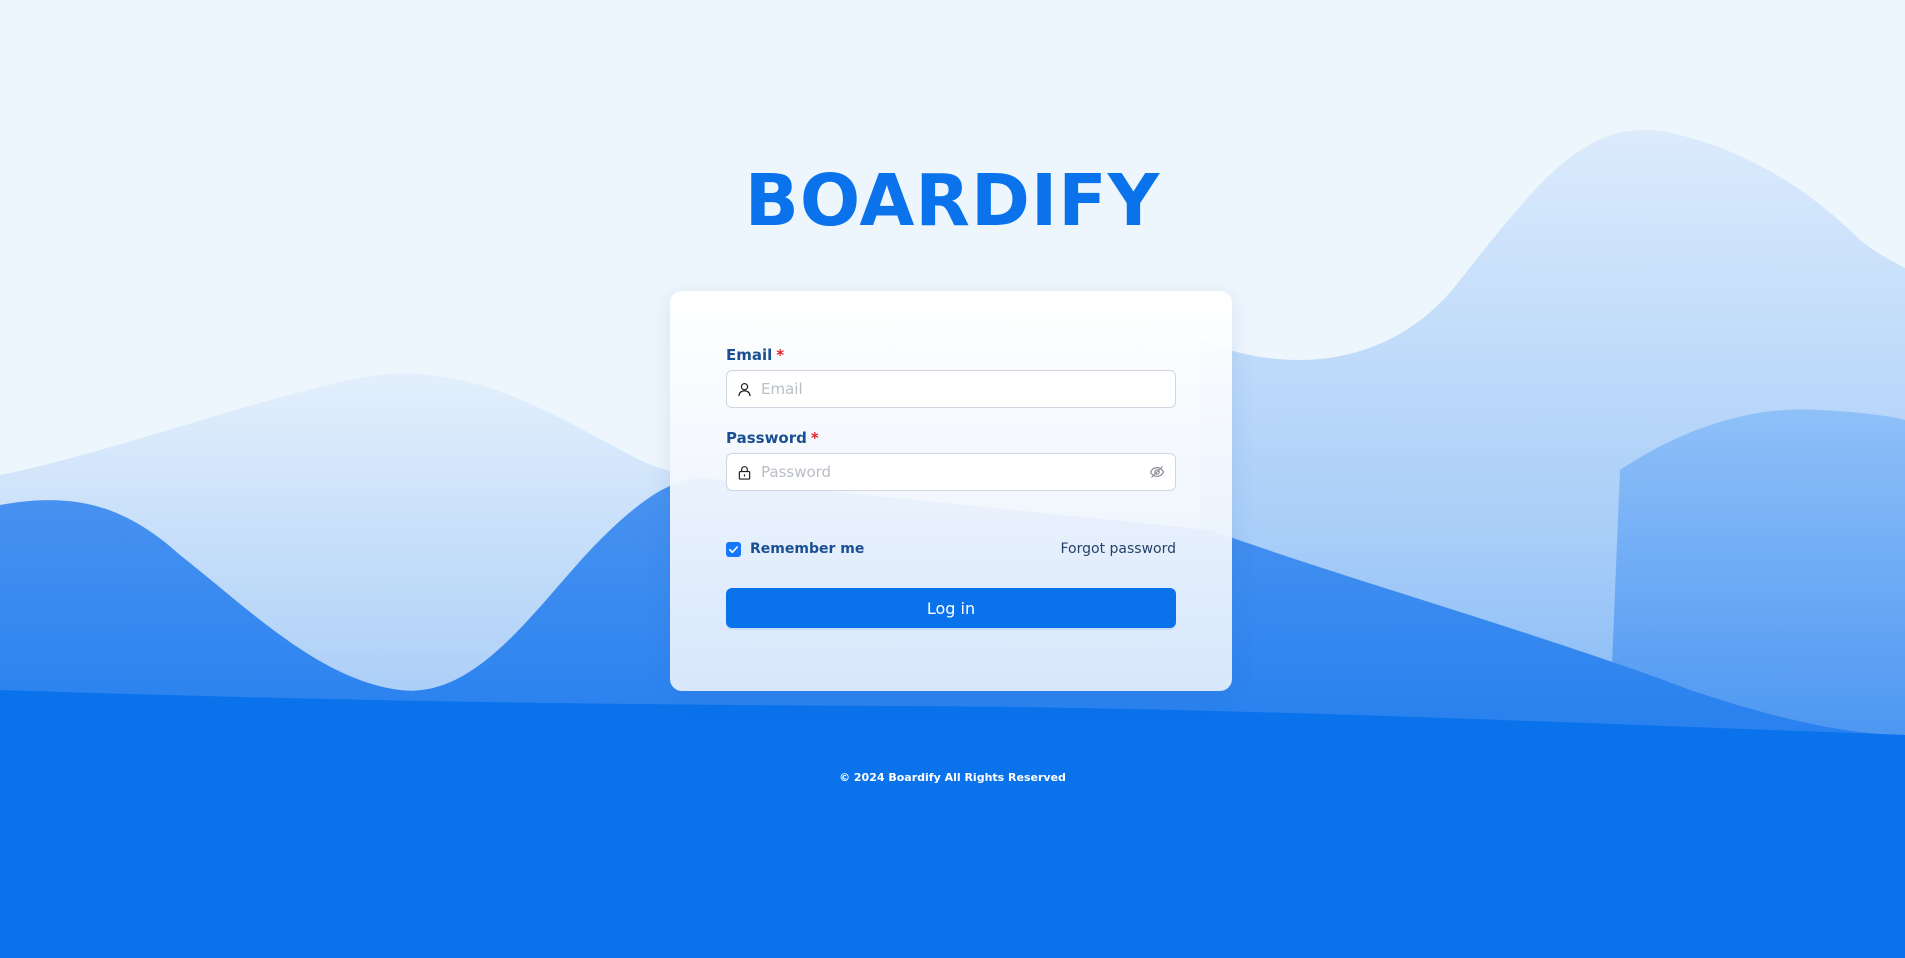 The image size is (1905, 958). Describe the element at coordinates (951, 549) in the screenshot. I see `options-row: Remember me Forgot password` at that location.